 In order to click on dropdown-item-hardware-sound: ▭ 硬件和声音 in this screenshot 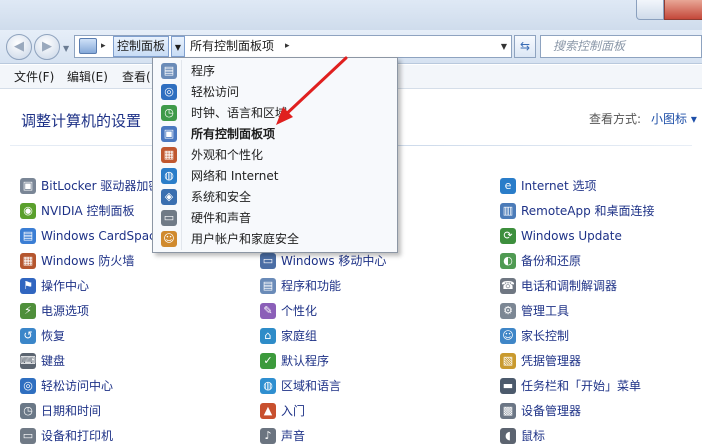, I will do `click(275, 218)`.